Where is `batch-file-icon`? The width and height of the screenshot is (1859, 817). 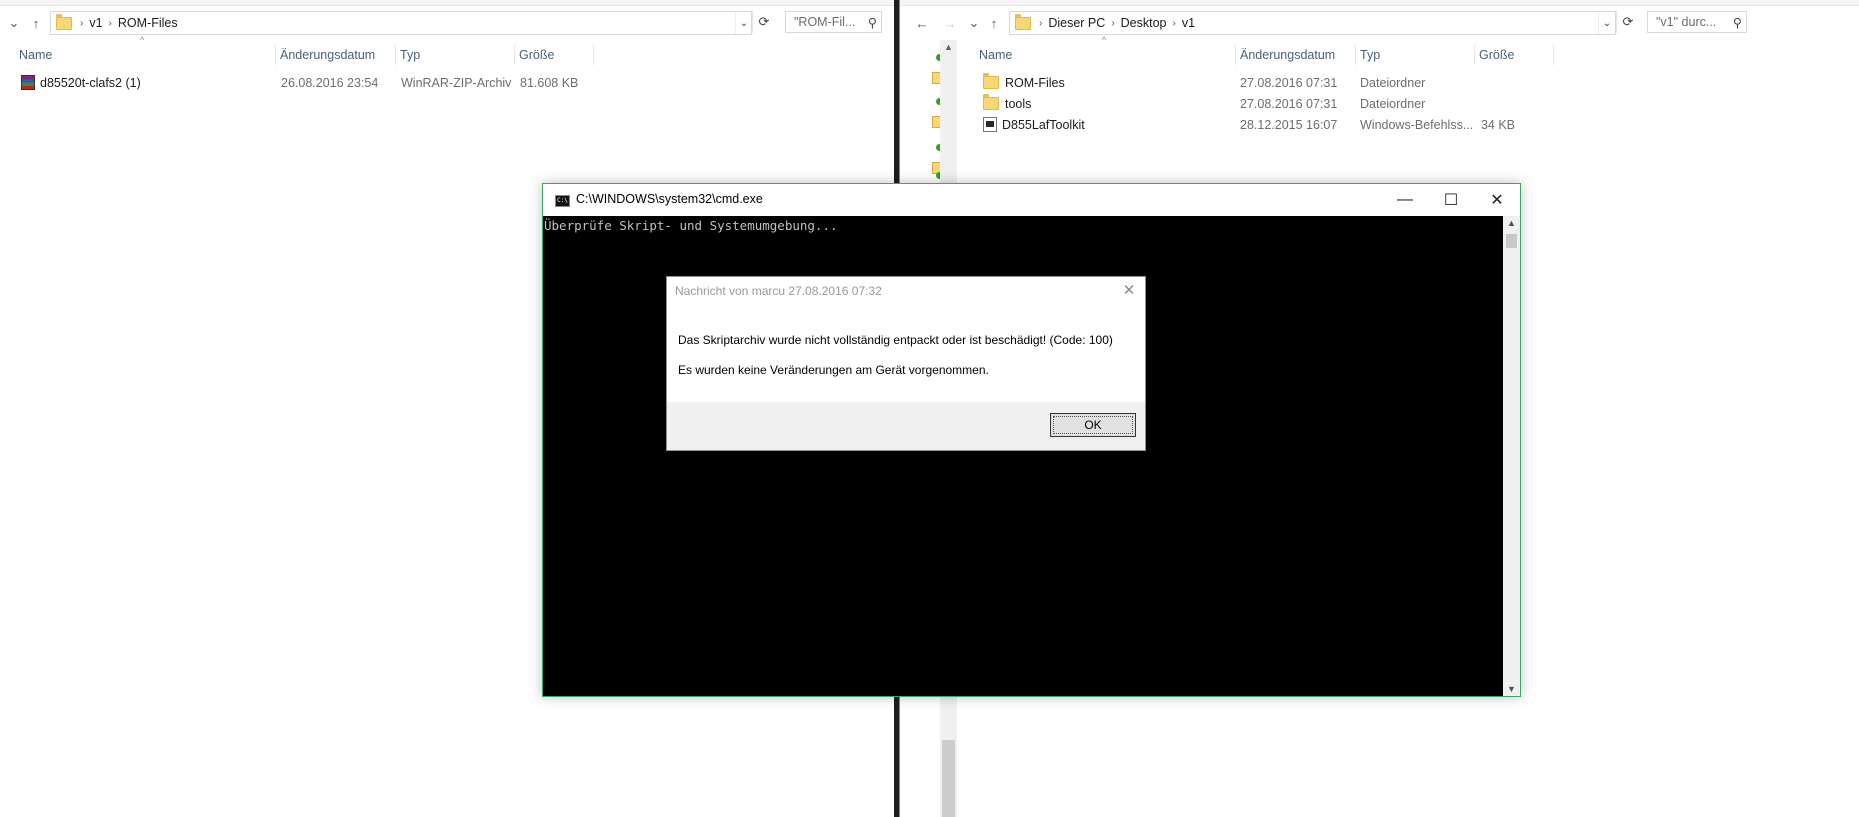 batch-file-icon is located at coordinates (990, 125).